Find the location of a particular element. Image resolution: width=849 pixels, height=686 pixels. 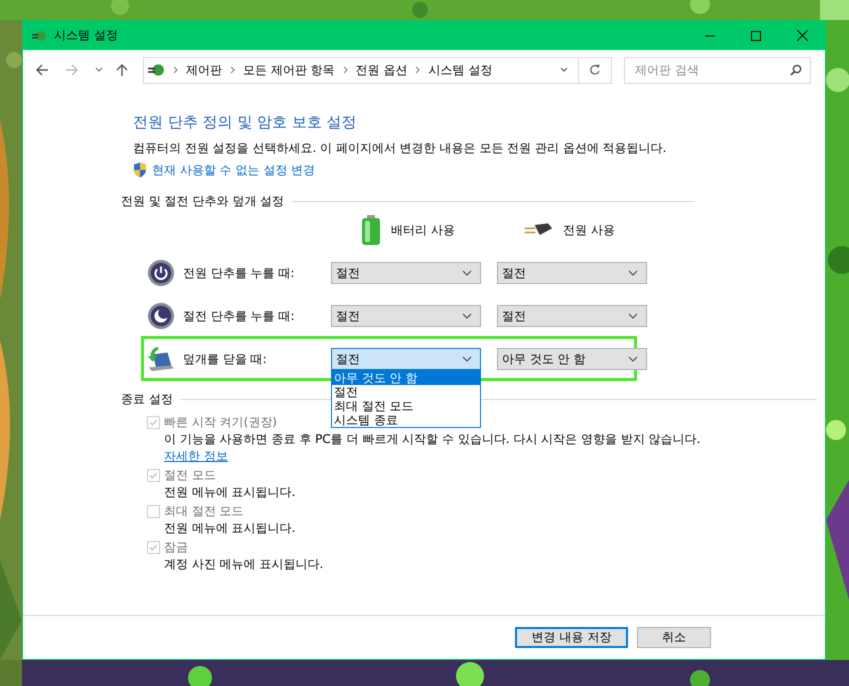

address-bar: 제어판 모든 제어판 항목 전원 옵션 시스템 설정 is located at coordinates (377, 70).